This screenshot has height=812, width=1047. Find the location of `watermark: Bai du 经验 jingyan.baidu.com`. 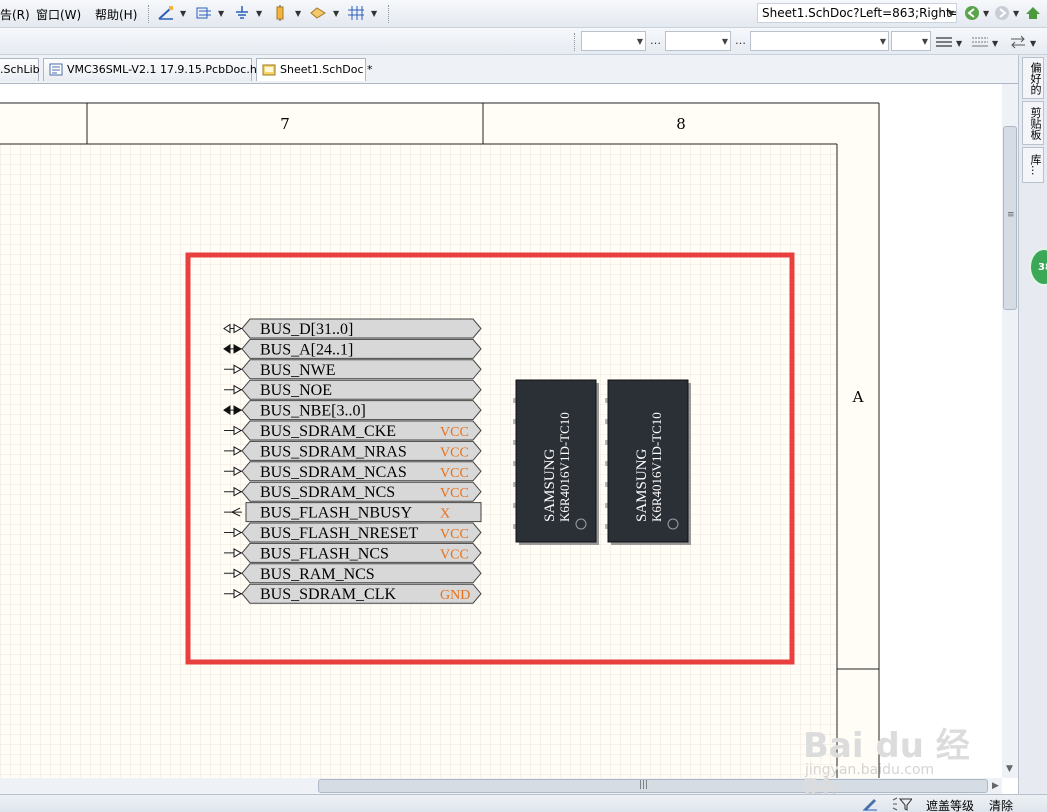

watermark: Bai du 经验 jingyan.baidu.com is located at coordinates (898, 765).